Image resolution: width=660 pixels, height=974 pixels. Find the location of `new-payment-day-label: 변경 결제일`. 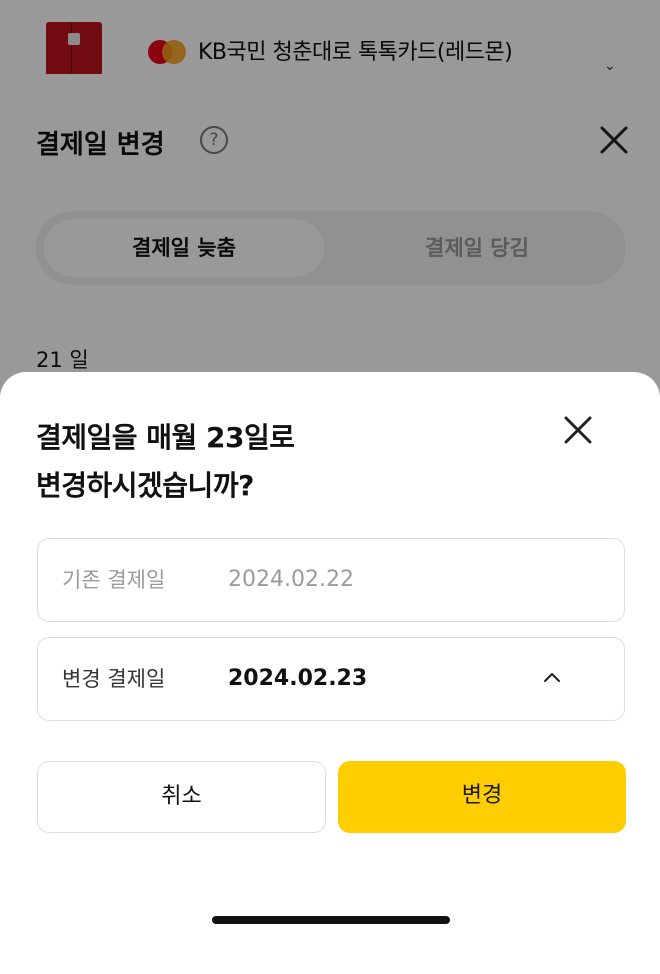

new-payment-day-label: 변경 결제일 is located at coordinates (114, 679).